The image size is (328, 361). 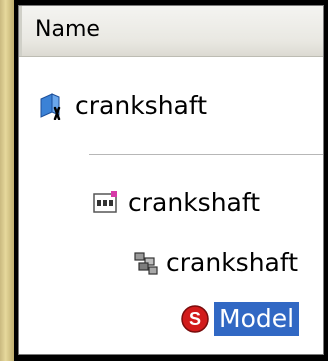 What do you see at coordinates (171, 31) in the screenshot?
I see `column-header: Name` at bounding box center [171, 31].